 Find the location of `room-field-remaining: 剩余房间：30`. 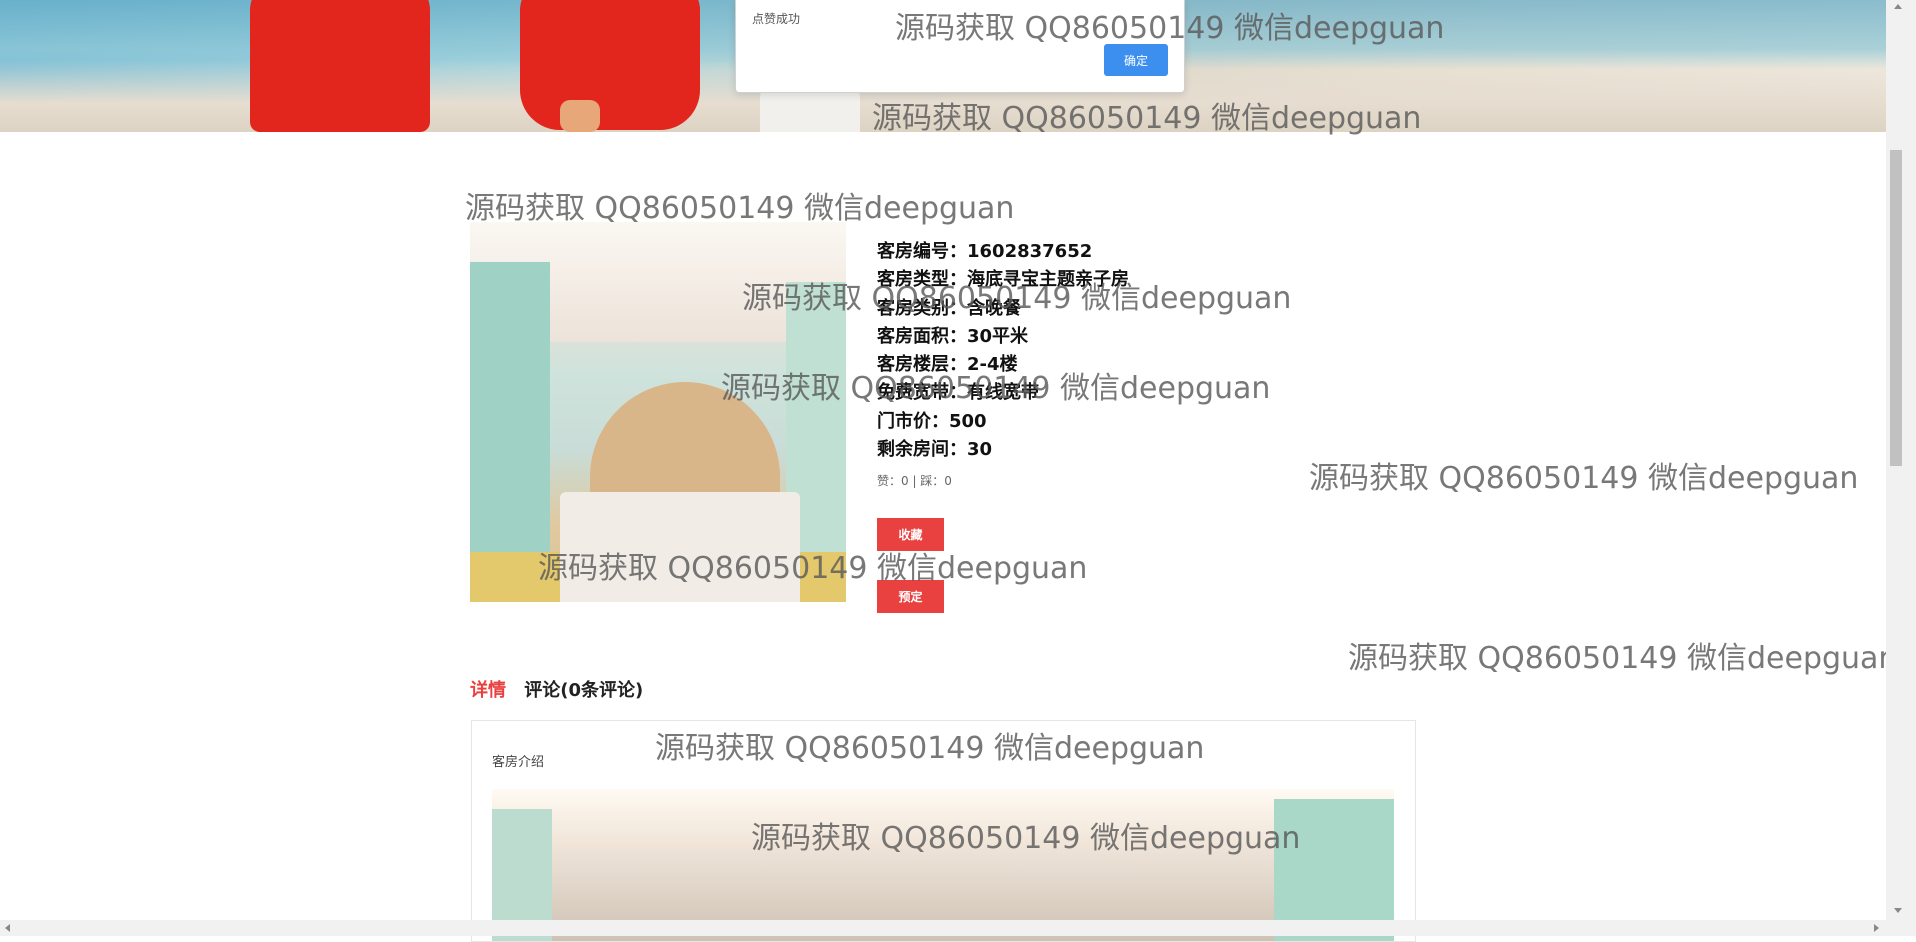

room-field-remaining: 剩余房间：30 is located at coordinates (935, 450).